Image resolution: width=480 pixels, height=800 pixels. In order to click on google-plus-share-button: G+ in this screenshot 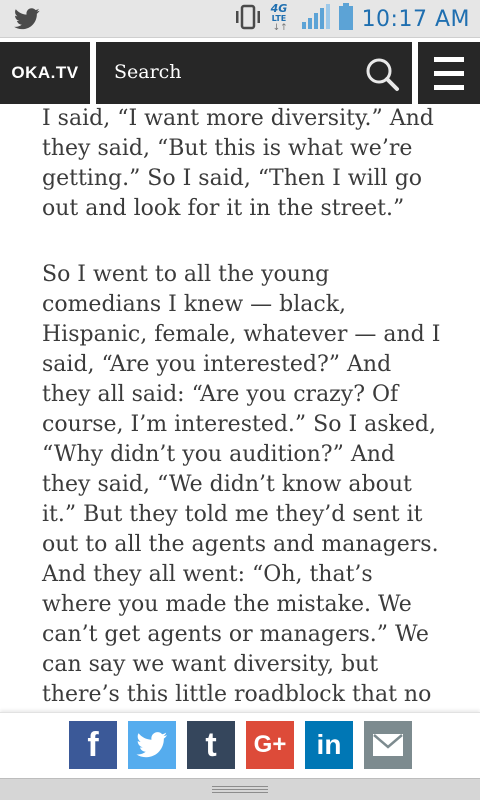, I will do `click(270, 745)`.